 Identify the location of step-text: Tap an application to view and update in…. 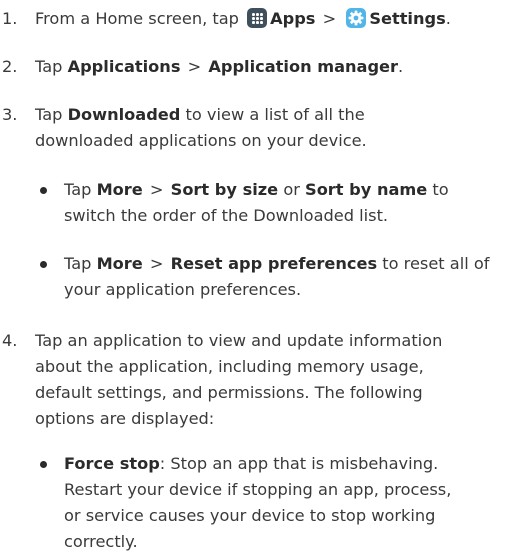
(239, 379).